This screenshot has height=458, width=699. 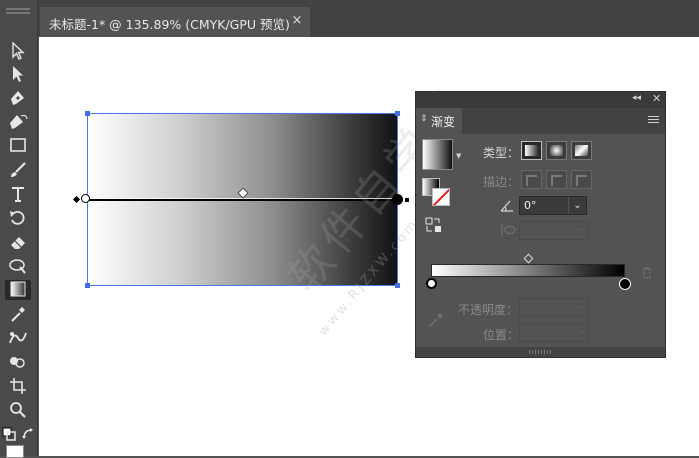 What do you see at coordinates (18, 147) in the screenshot?
I see `rectangle-tool-icon` at bounding box center [18, 147].